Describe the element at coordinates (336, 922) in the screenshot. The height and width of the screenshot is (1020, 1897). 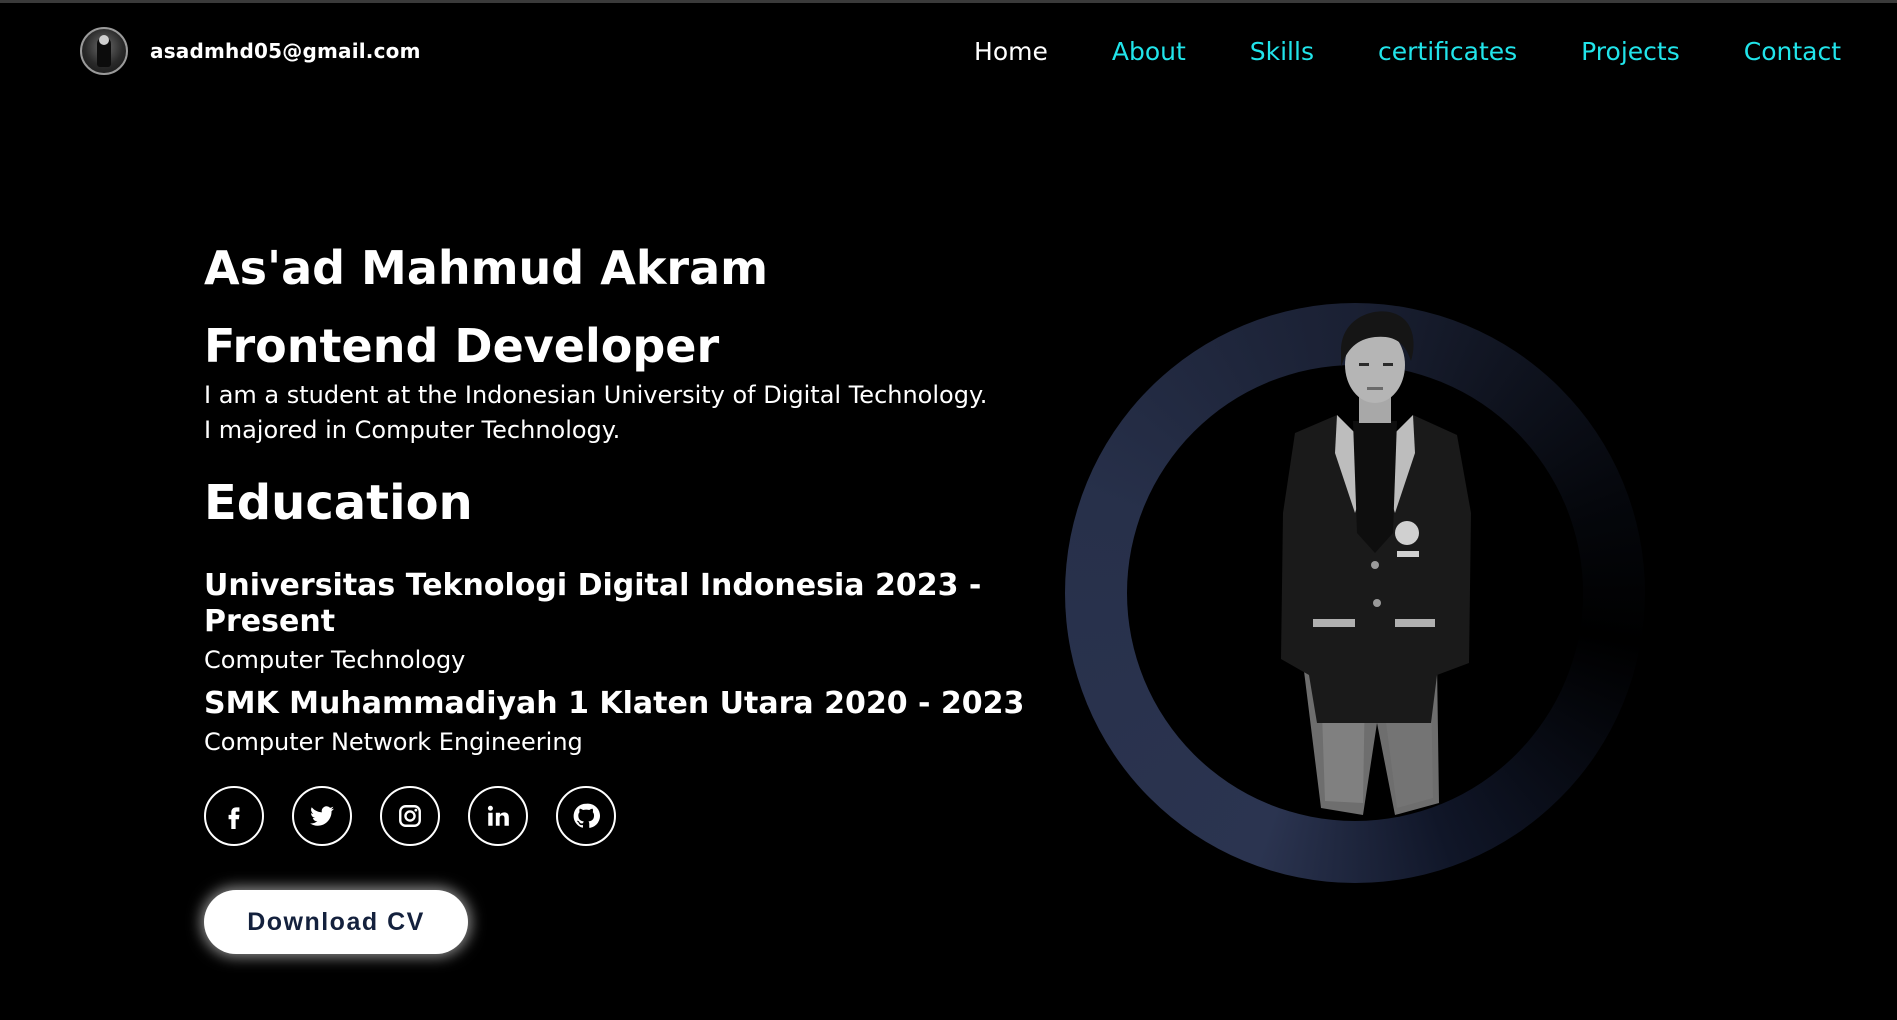
I see `download-cv-button: Download CV` at that location.